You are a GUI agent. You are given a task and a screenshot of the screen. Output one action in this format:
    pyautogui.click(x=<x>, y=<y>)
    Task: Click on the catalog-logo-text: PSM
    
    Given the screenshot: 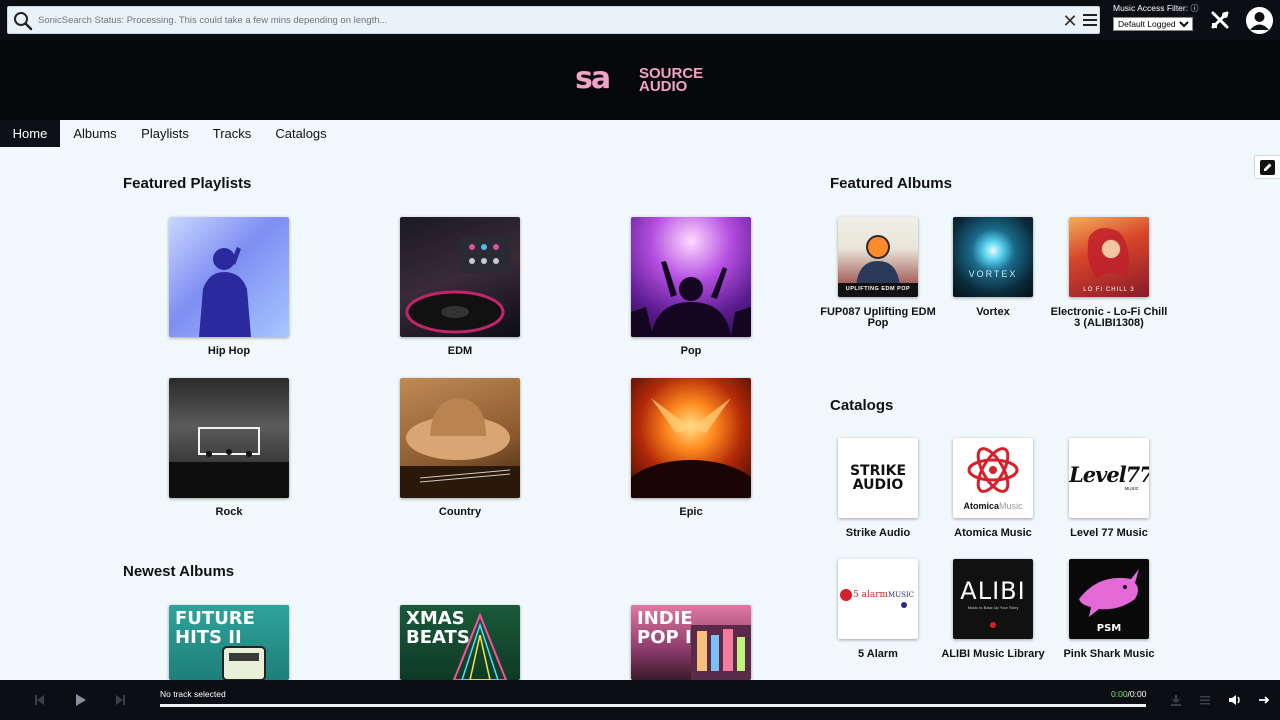 What is the action you would take?
    pyautogui.click(x=1109, y=628)
    